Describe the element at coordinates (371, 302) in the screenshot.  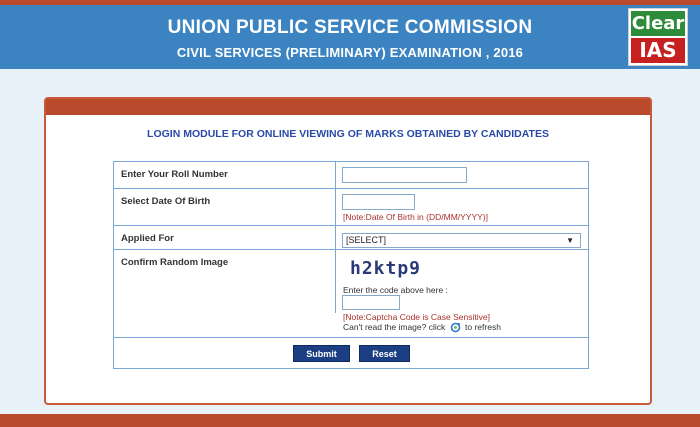
I see `captcha-input` at that location.